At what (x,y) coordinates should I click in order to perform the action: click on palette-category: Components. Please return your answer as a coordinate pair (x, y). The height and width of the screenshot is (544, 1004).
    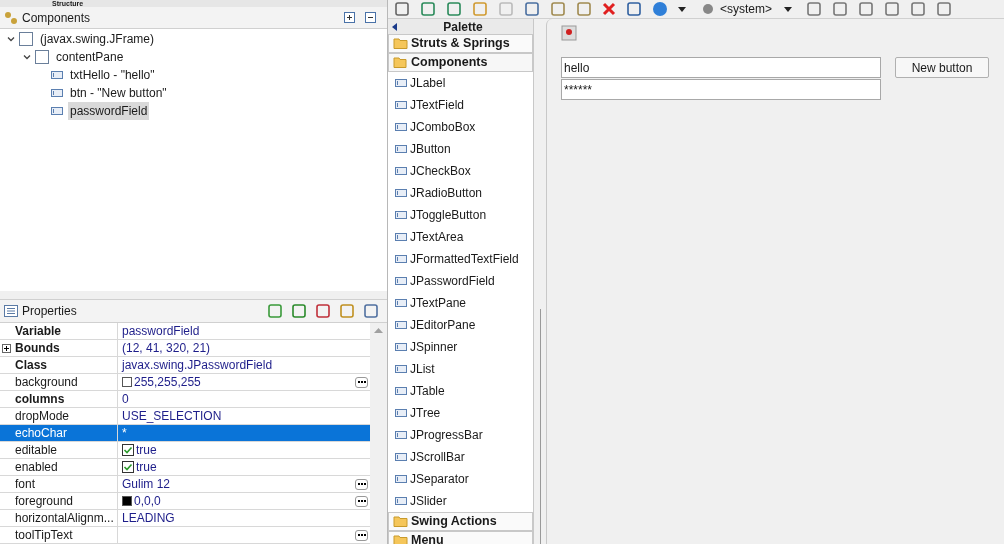
    Looking at the image, I should click on (460, 62).